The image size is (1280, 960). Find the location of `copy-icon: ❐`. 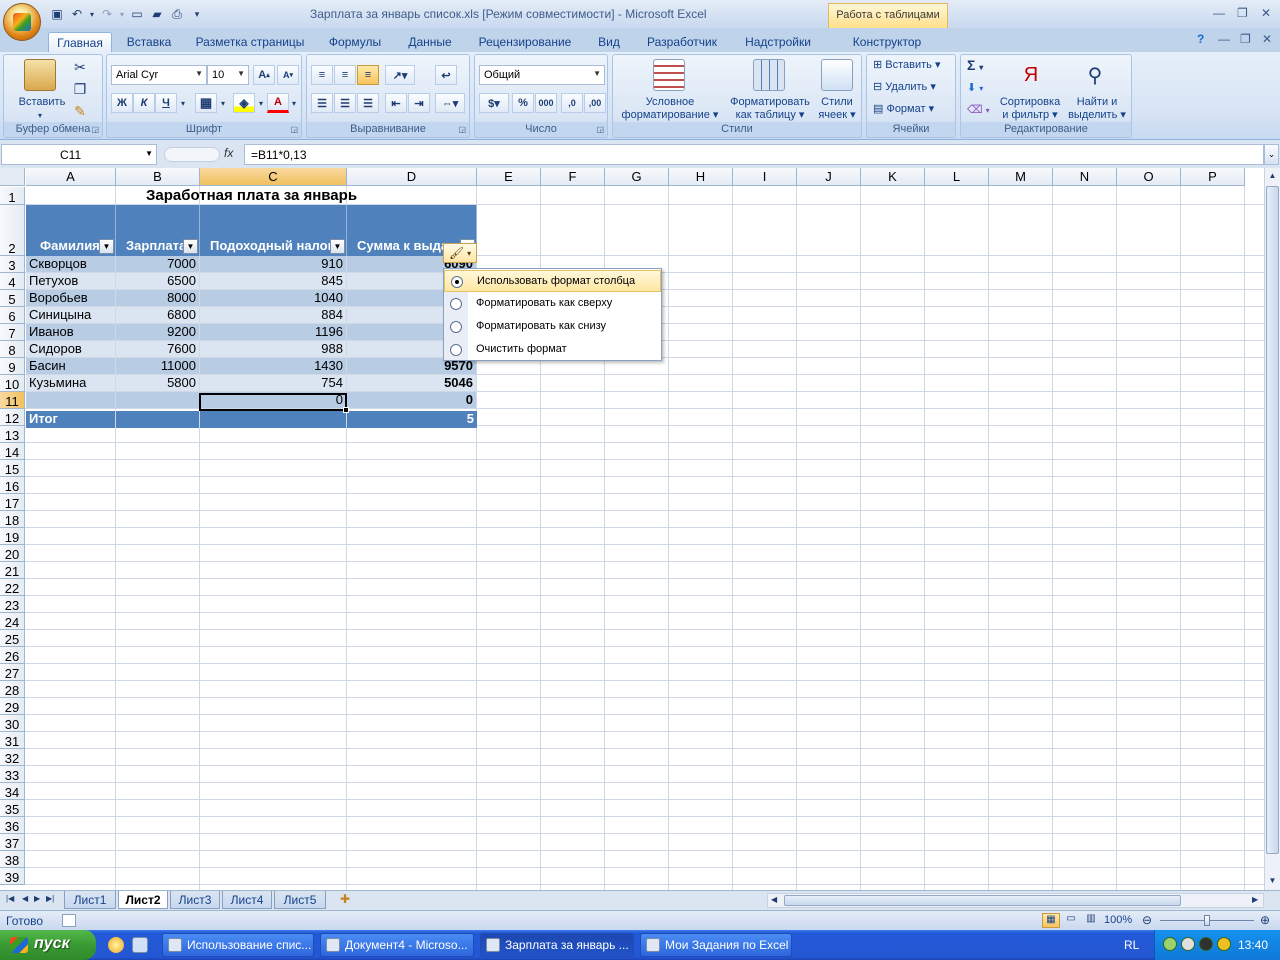

copy-icon: ❐ is located at coordinates (80, 89).